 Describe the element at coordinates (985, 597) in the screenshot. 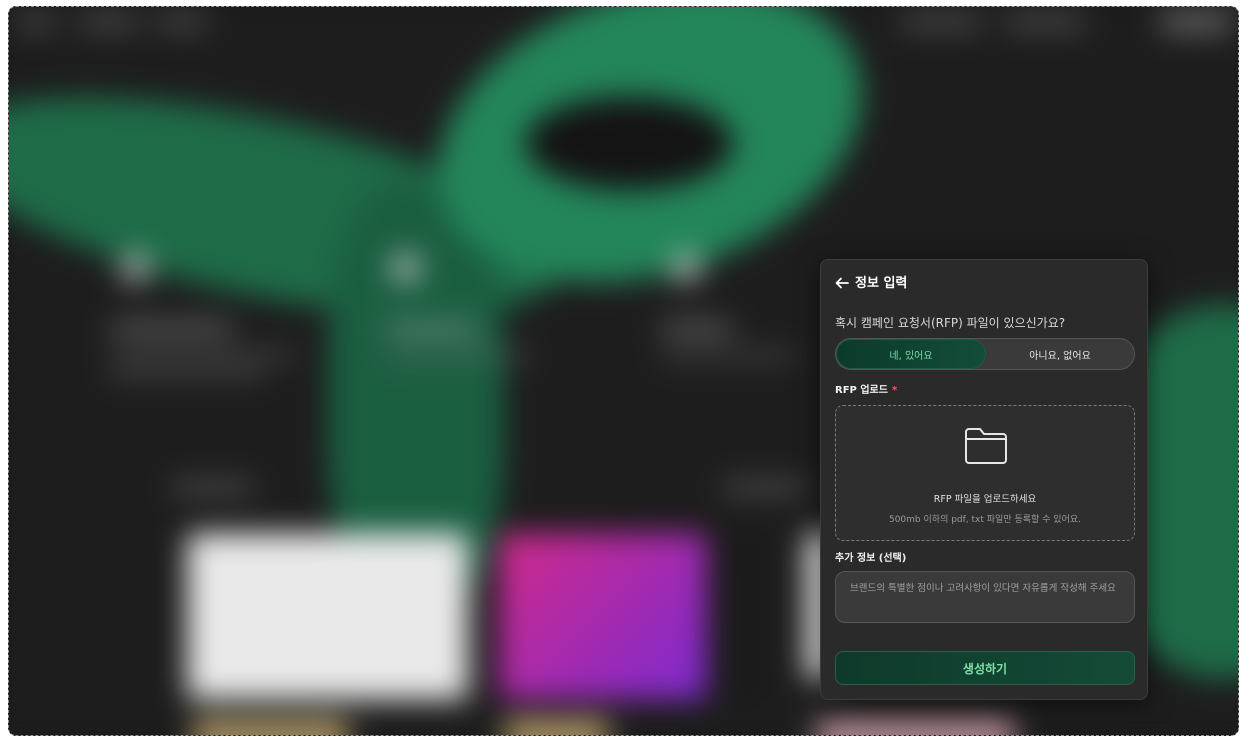

I see `extra-info-textarea: 브랜드의 특별한 점이나 고려사항이 있다면 자유롭게 작성해 주세요` at that location.